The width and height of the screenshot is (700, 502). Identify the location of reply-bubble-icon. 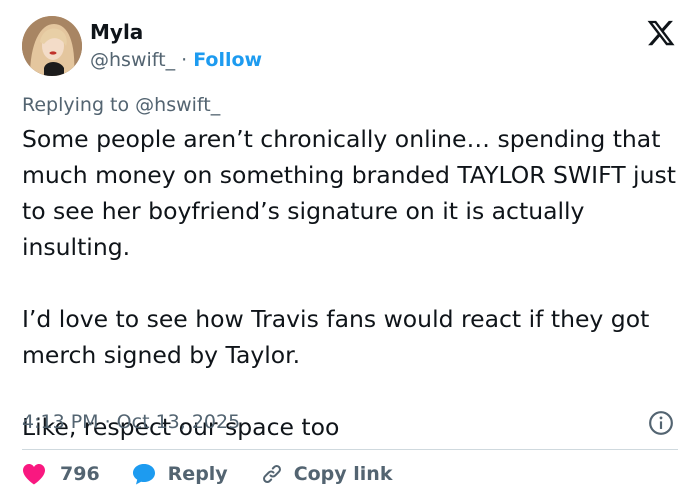
(143, 474).